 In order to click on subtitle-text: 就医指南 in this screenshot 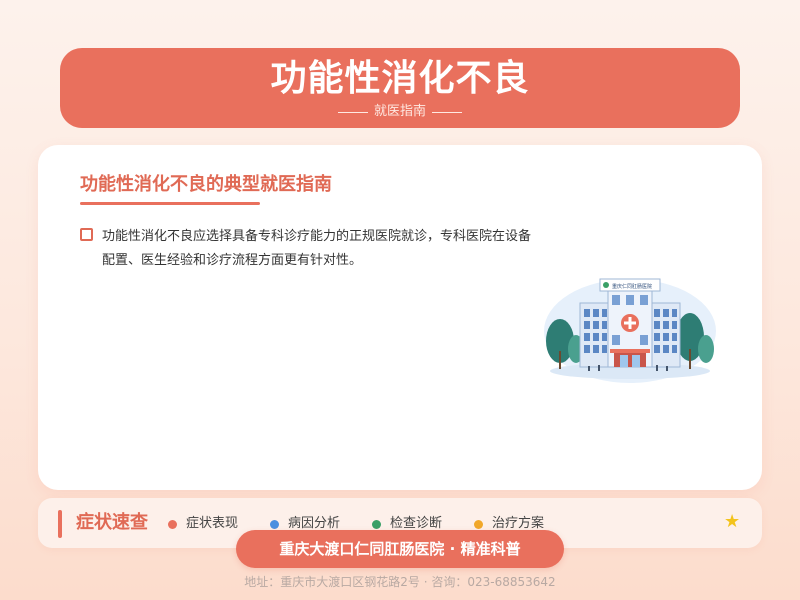, I will do `click(399, 111)`.